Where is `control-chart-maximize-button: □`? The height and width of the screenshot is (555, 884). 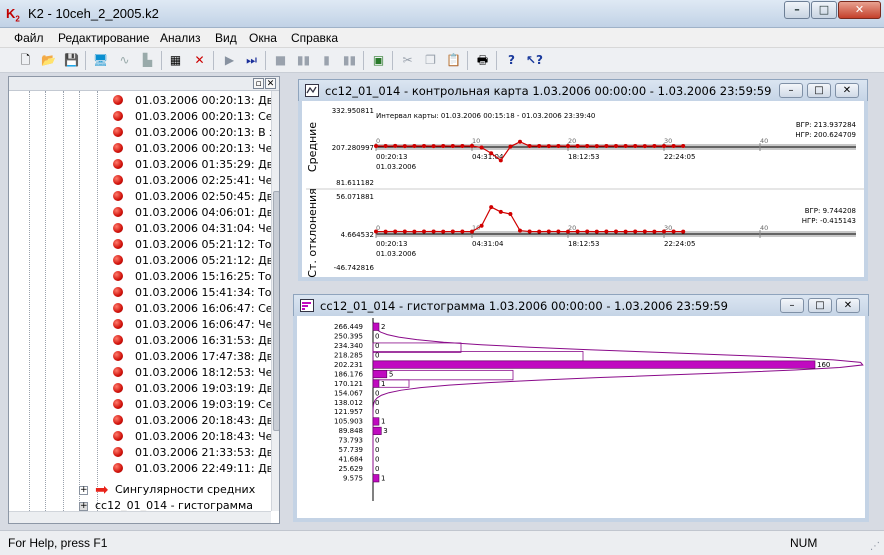 control-chart-maximize-button: □ is located at coordinates (819, 90).